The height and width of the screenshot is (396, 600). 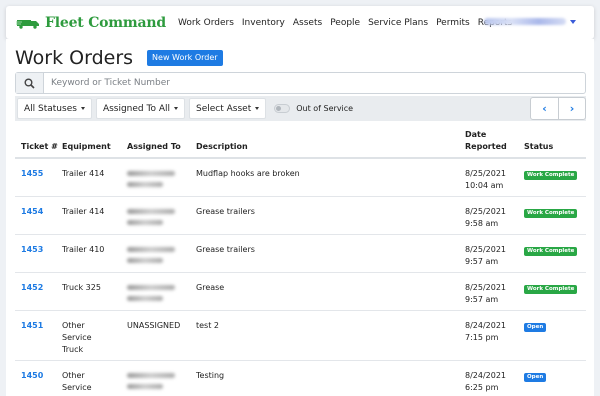 I want to click on ticket-link: 1450, so click(x=32, y=375).